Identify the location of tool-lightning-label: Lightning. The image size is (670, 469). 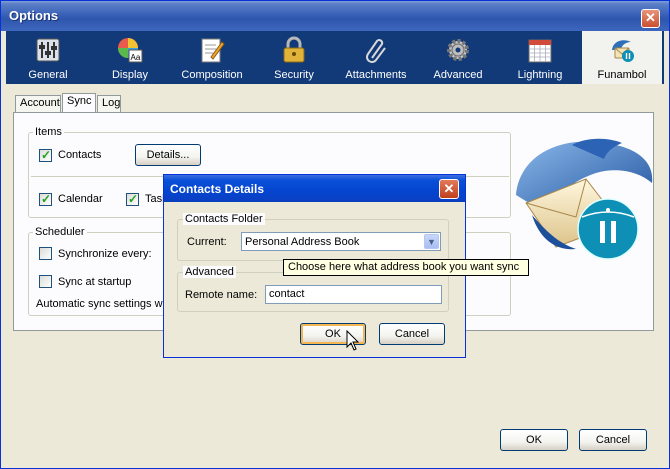
(540, 75).